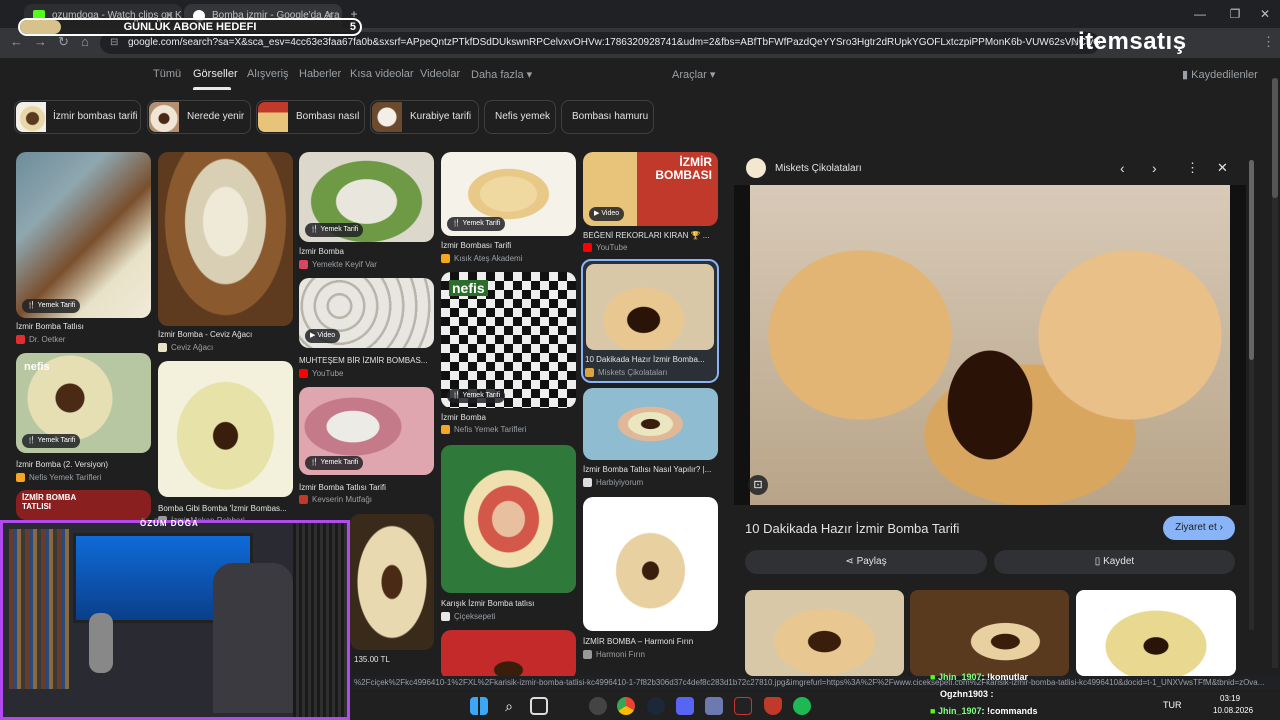 The width and height of the screenshot is (1280, 720). Describe the element at coordinates (758, 485) in the screenshot. I see `lens-icon: ⊡` at that location.